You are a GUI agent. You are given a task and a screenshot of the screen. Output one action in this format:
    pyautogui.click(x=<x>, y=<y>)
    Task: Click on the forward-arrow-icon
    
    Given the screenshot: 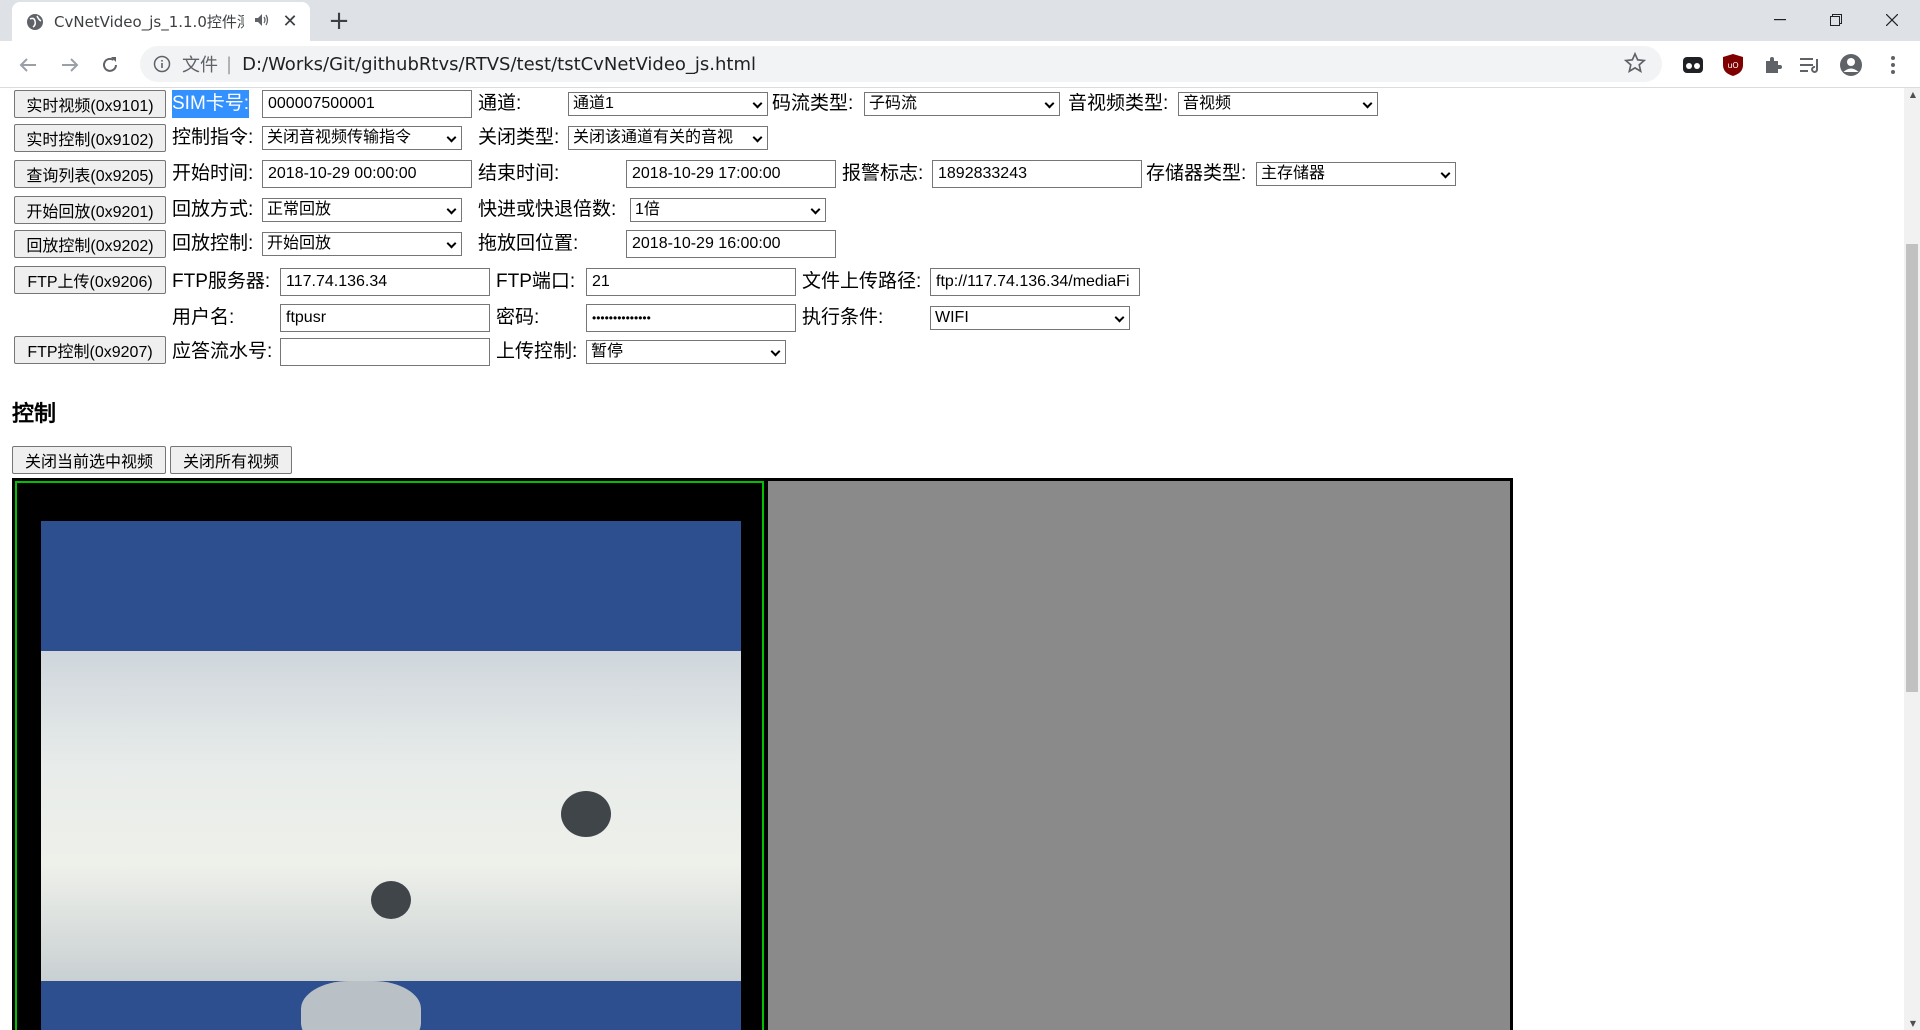 What is the action you would take?
    pyautogui.click(x=70, y=65)
    